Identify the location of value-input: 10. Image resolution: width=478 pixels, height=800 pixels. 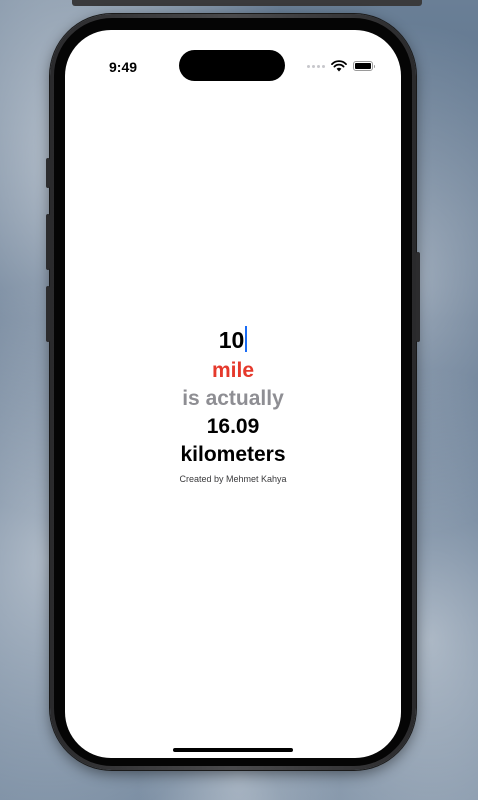
(232, 340).